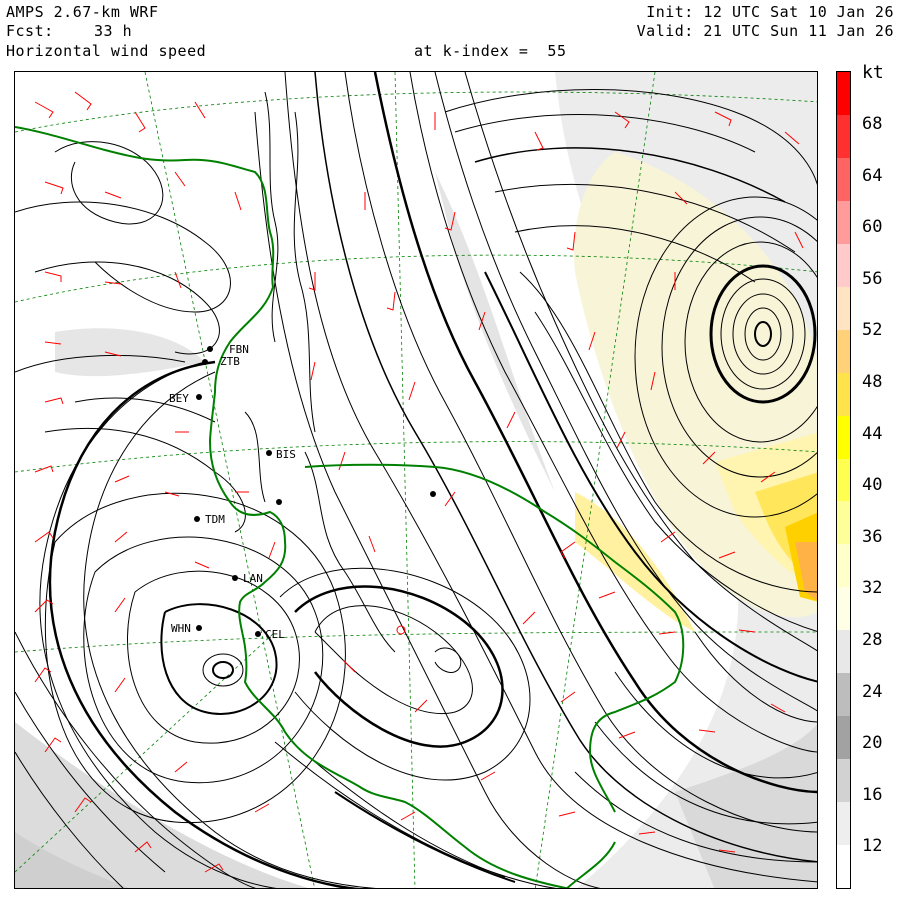 This screenshot has width=900, height=900. I want to click on colorbar-label: 48, so click(872, 382).